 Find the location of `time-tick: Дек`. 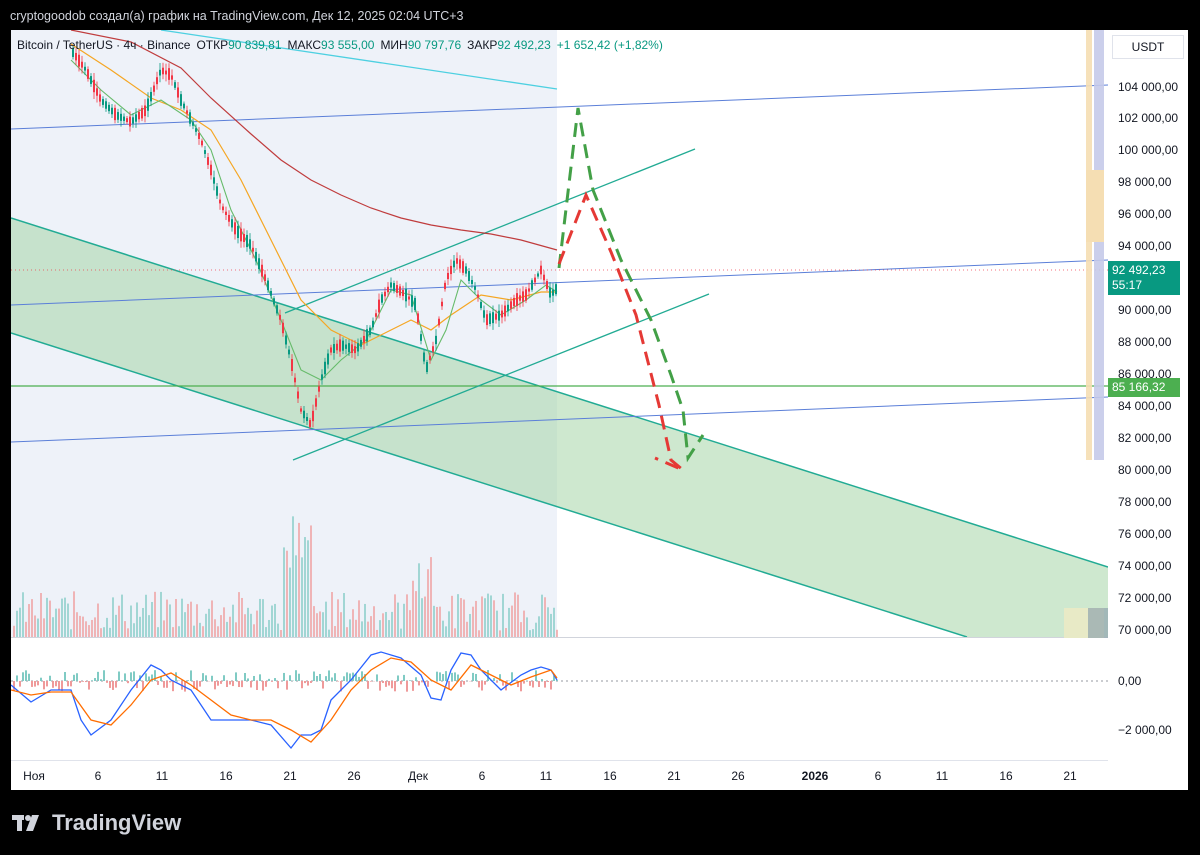

time-tick: Дек is located at coordinates (418, 776).